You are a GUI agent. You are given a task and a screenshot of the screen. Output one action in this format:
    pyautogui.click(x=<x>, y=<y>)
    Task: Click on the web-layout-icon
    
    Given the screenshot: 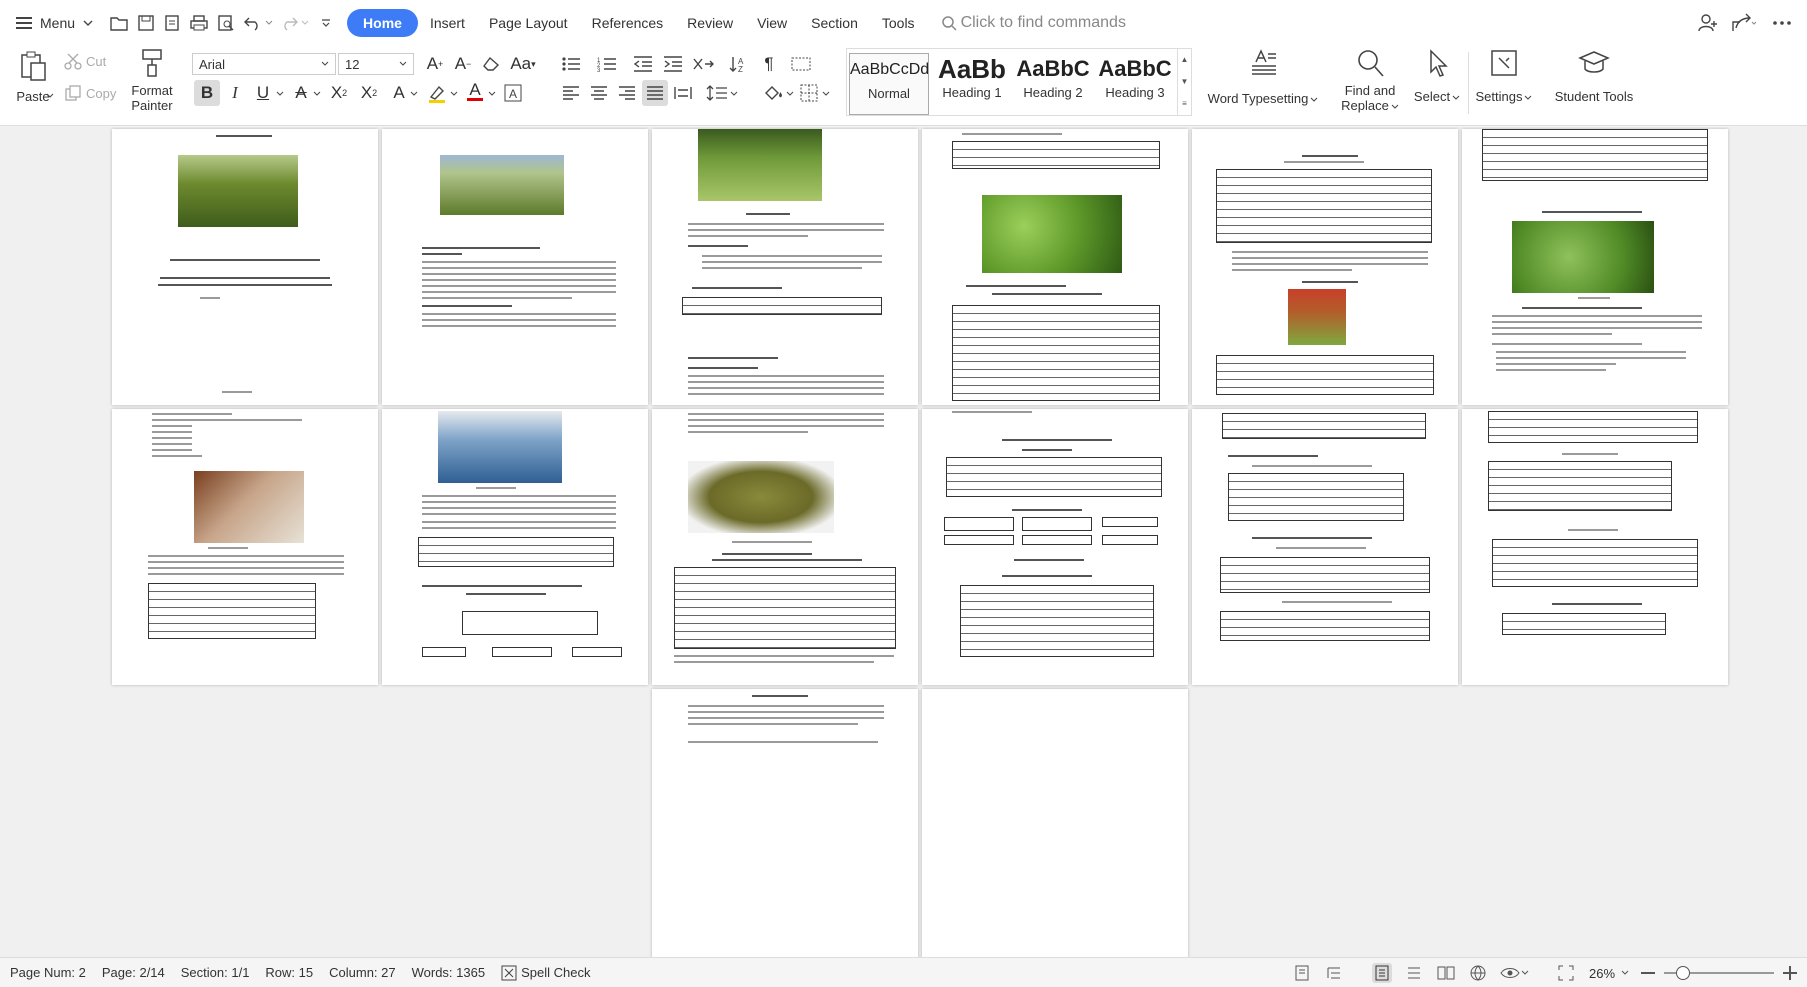 What is the action you would take?
    pyautogui.click(x=1302, y=973)
    